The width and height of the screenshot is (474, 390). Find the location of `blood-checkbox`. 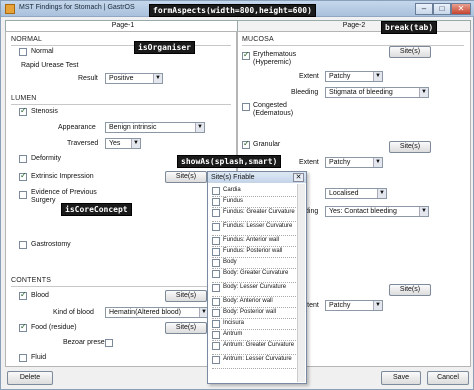

blood-checkbox is located at coordinates (23, 295).